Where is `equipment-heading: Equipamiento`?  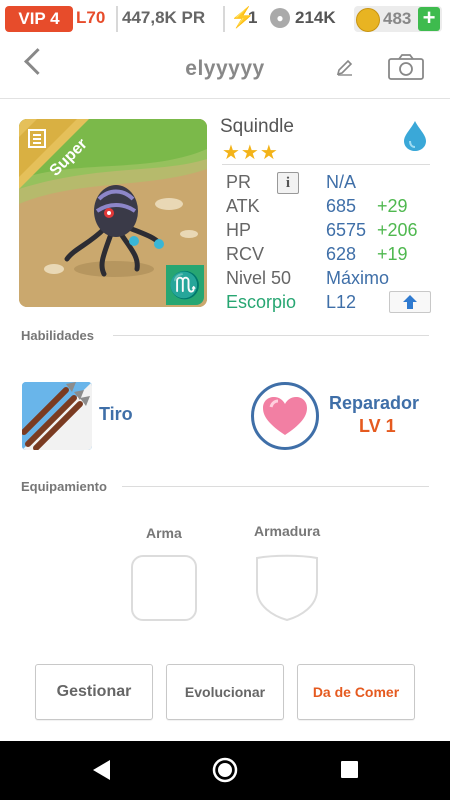
equipment-heading: Equipamiento is located at coordinates (64, 486).